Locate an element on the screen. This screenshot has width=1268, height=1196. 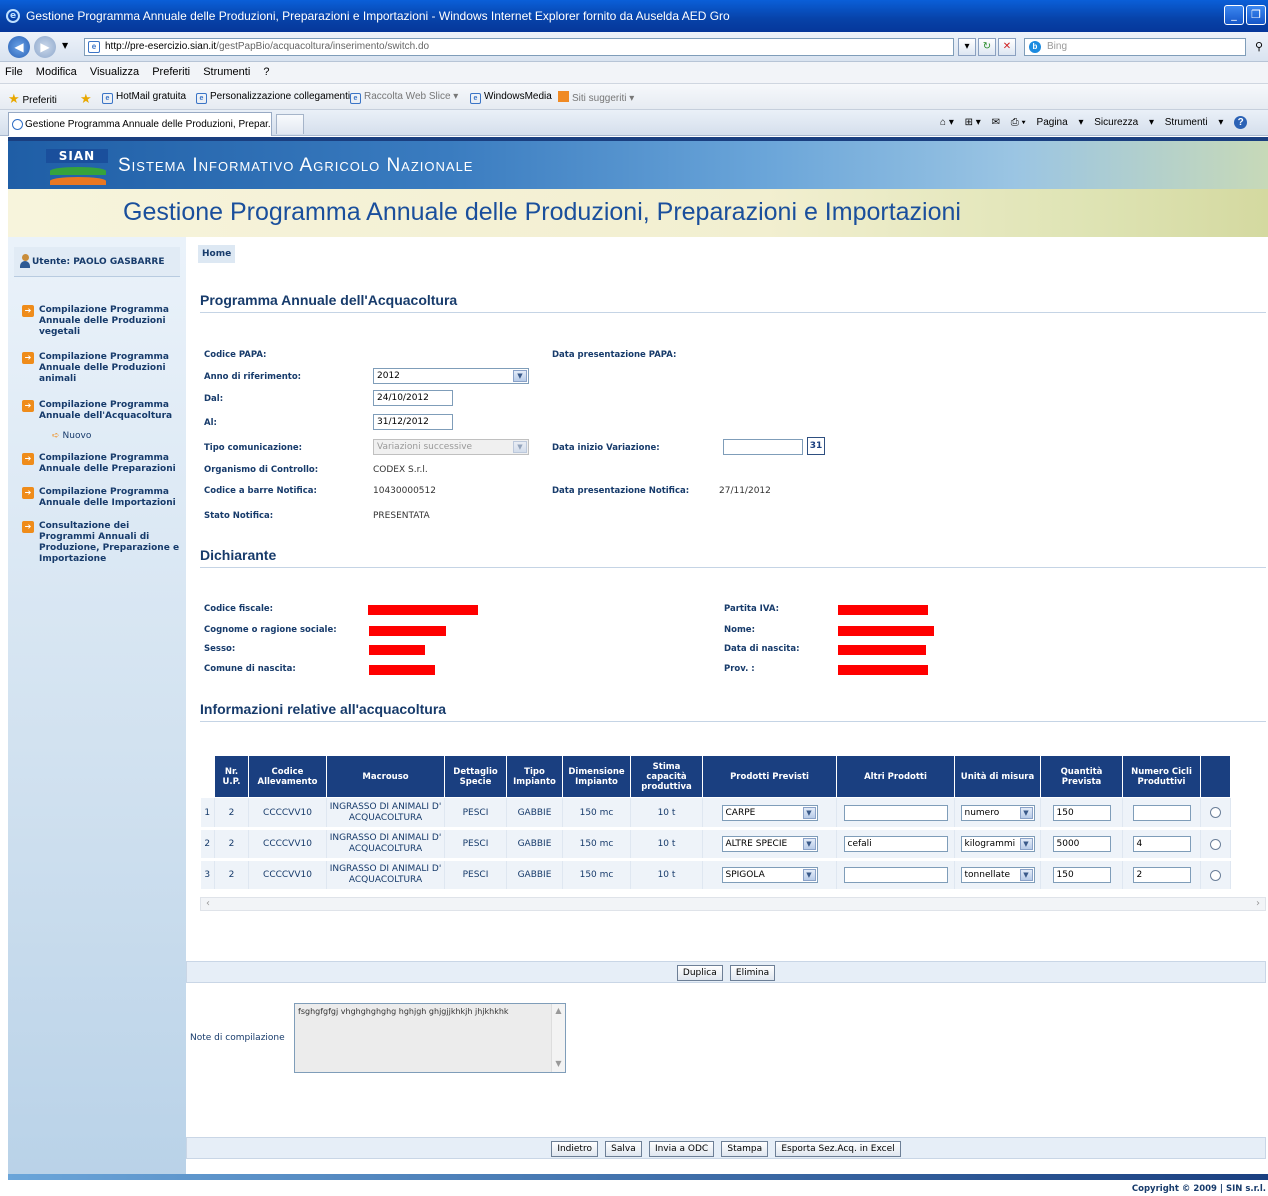
menu-strumenti: Strumenti is located at coordinates (226, 70).